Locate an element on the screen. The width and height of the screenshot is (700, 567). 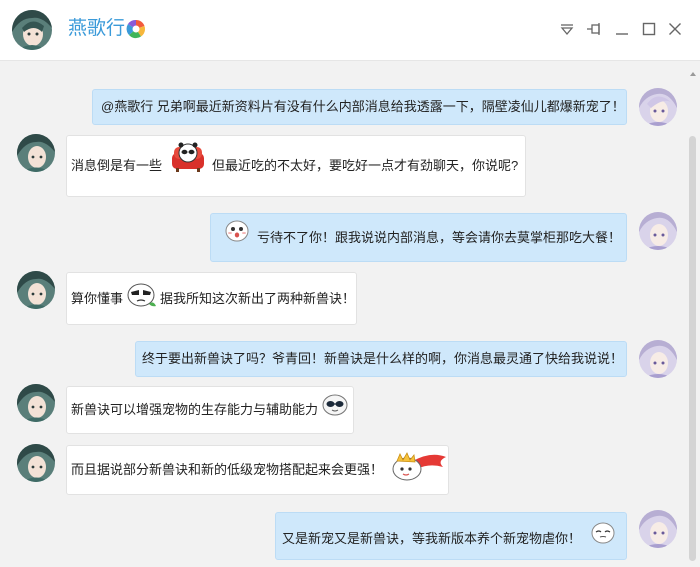
message-text: 而且据说部分新兽诀和新的低级宠物搭配起来会更强！ is located at coordinates (227, 469).